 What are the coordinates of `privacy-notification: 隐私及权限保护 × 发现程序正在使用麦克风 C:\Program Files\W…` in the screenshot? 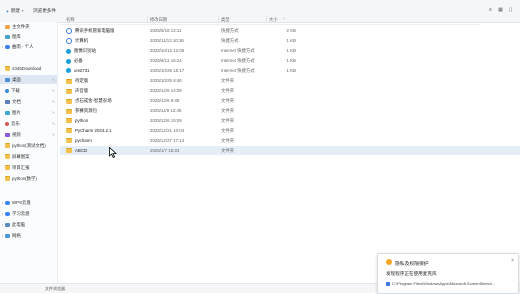 It's located at (448, 273).